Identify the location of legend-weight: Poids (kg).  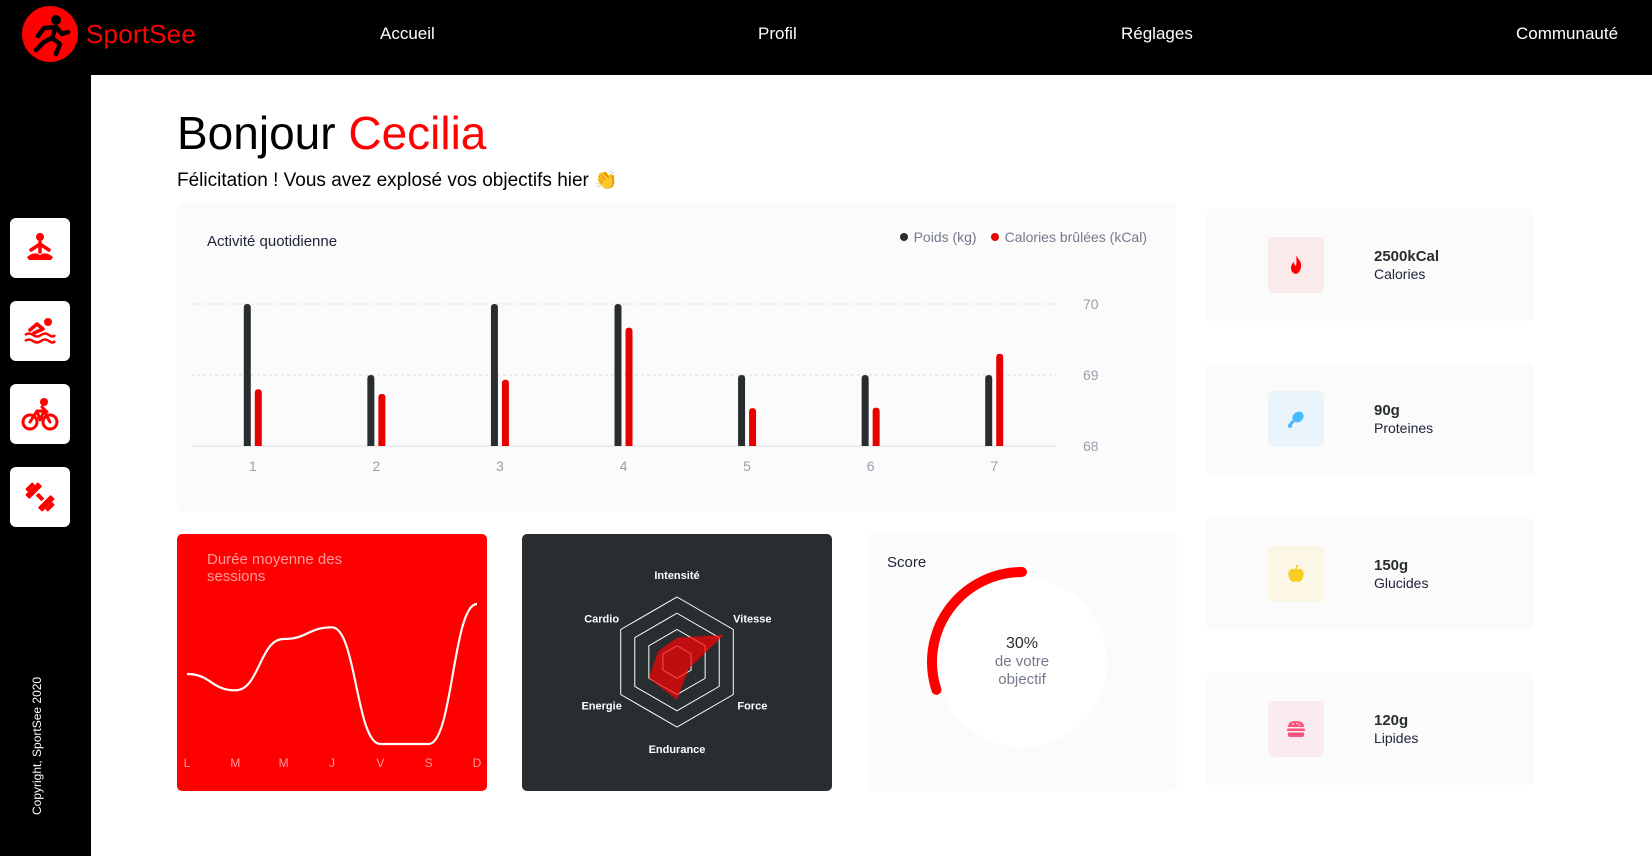
(938, 237).